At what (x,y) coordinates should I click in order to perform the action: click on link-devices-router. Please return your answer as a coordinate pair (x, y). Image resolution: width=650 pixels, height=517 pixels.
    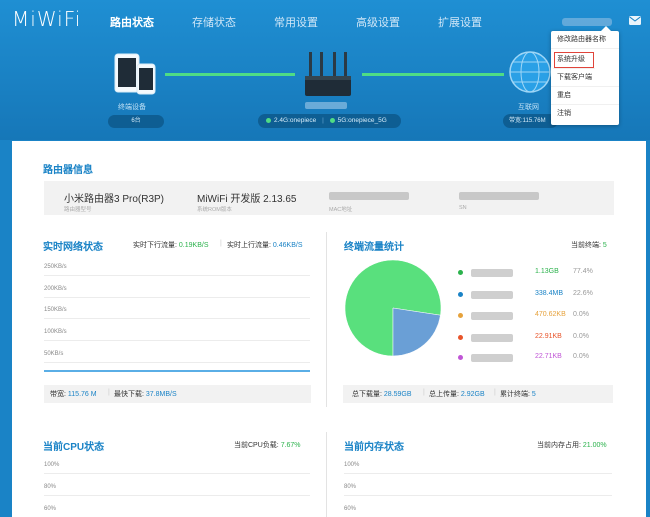
    Looking at the image, I should click on (230, 74).